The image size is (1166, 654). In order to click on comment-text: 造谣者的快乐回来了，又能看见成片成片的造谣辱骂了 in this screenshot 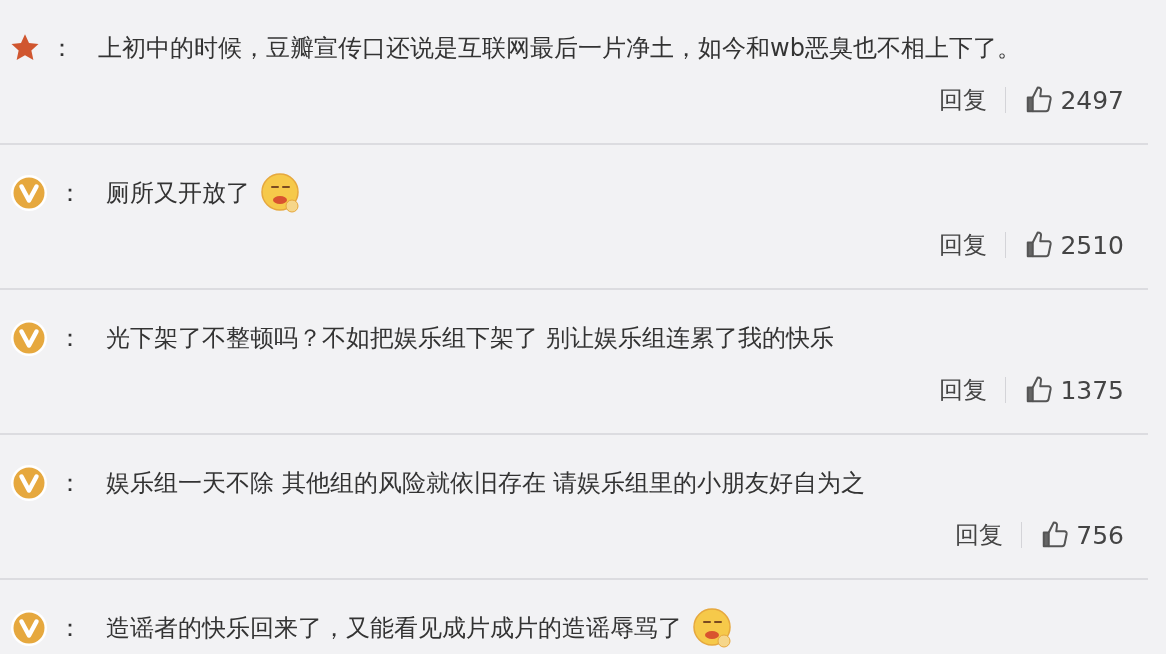, I will do `click(394, 628)`.